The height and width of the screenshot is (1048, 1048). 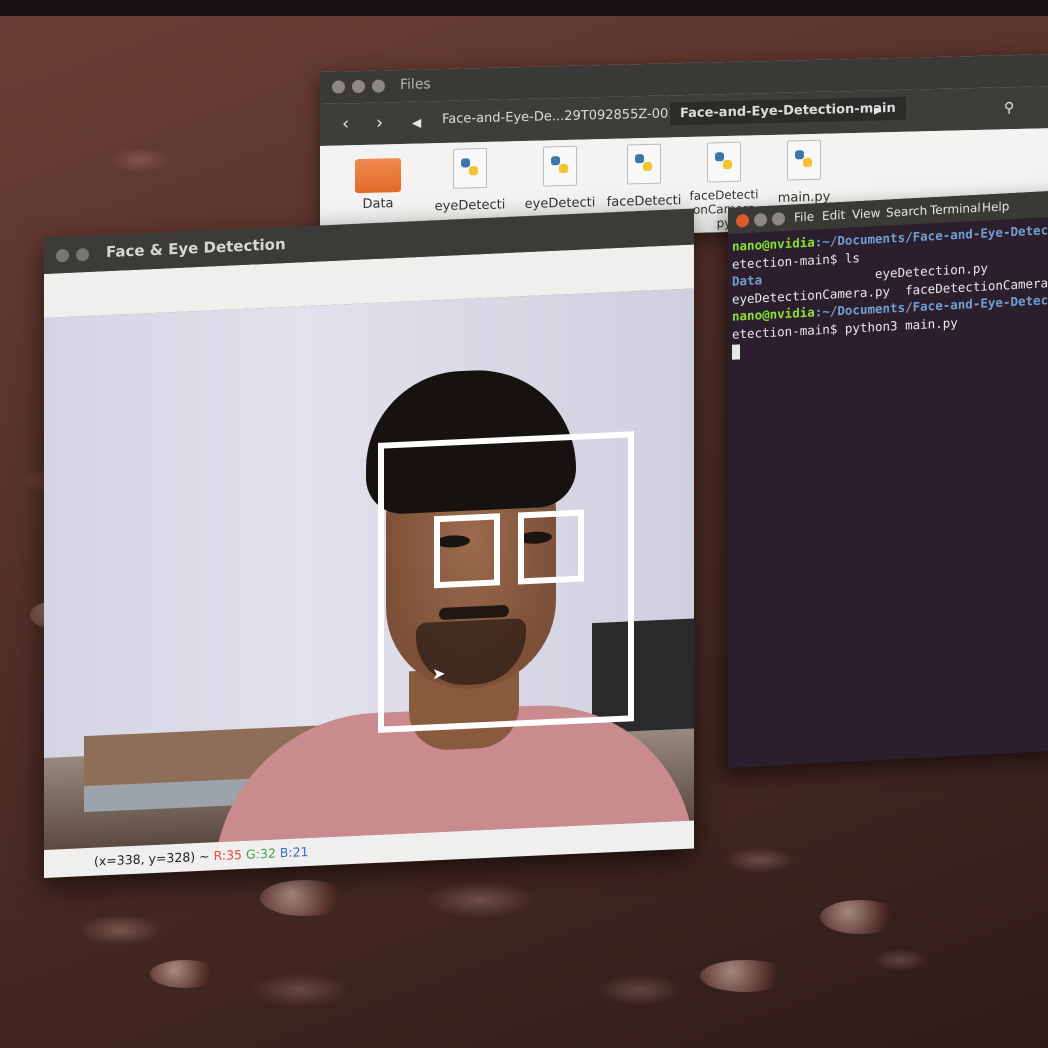 What do you see at coordinates (294, 852) in the screenshot?
I see `pixel-blue: B:21` at bounding box center [294, 852].